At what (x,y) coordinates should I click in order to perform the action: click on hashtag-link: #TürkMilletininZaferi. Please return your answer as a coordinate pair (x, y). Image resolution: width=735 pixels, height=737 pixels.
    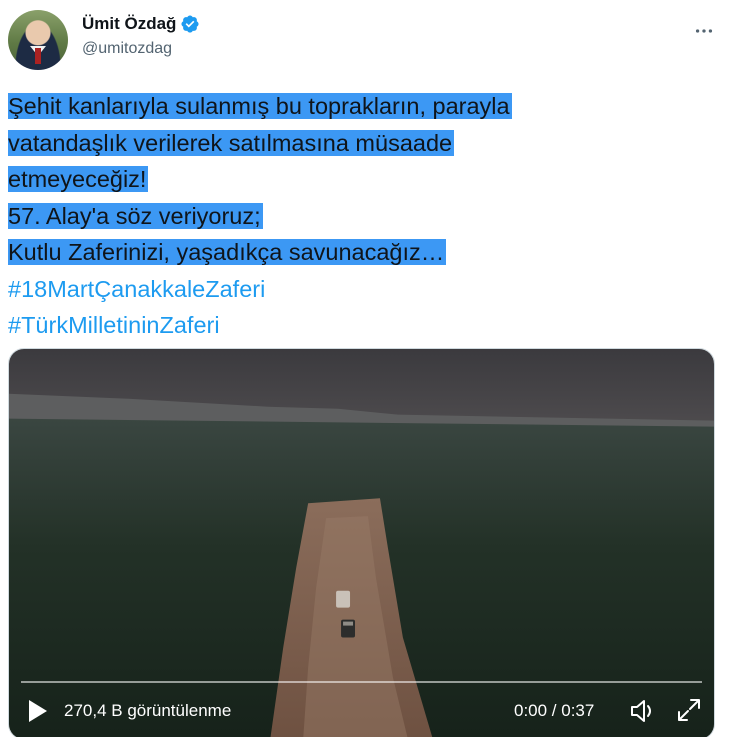
    Looking at the image, I should click on (114, 325).